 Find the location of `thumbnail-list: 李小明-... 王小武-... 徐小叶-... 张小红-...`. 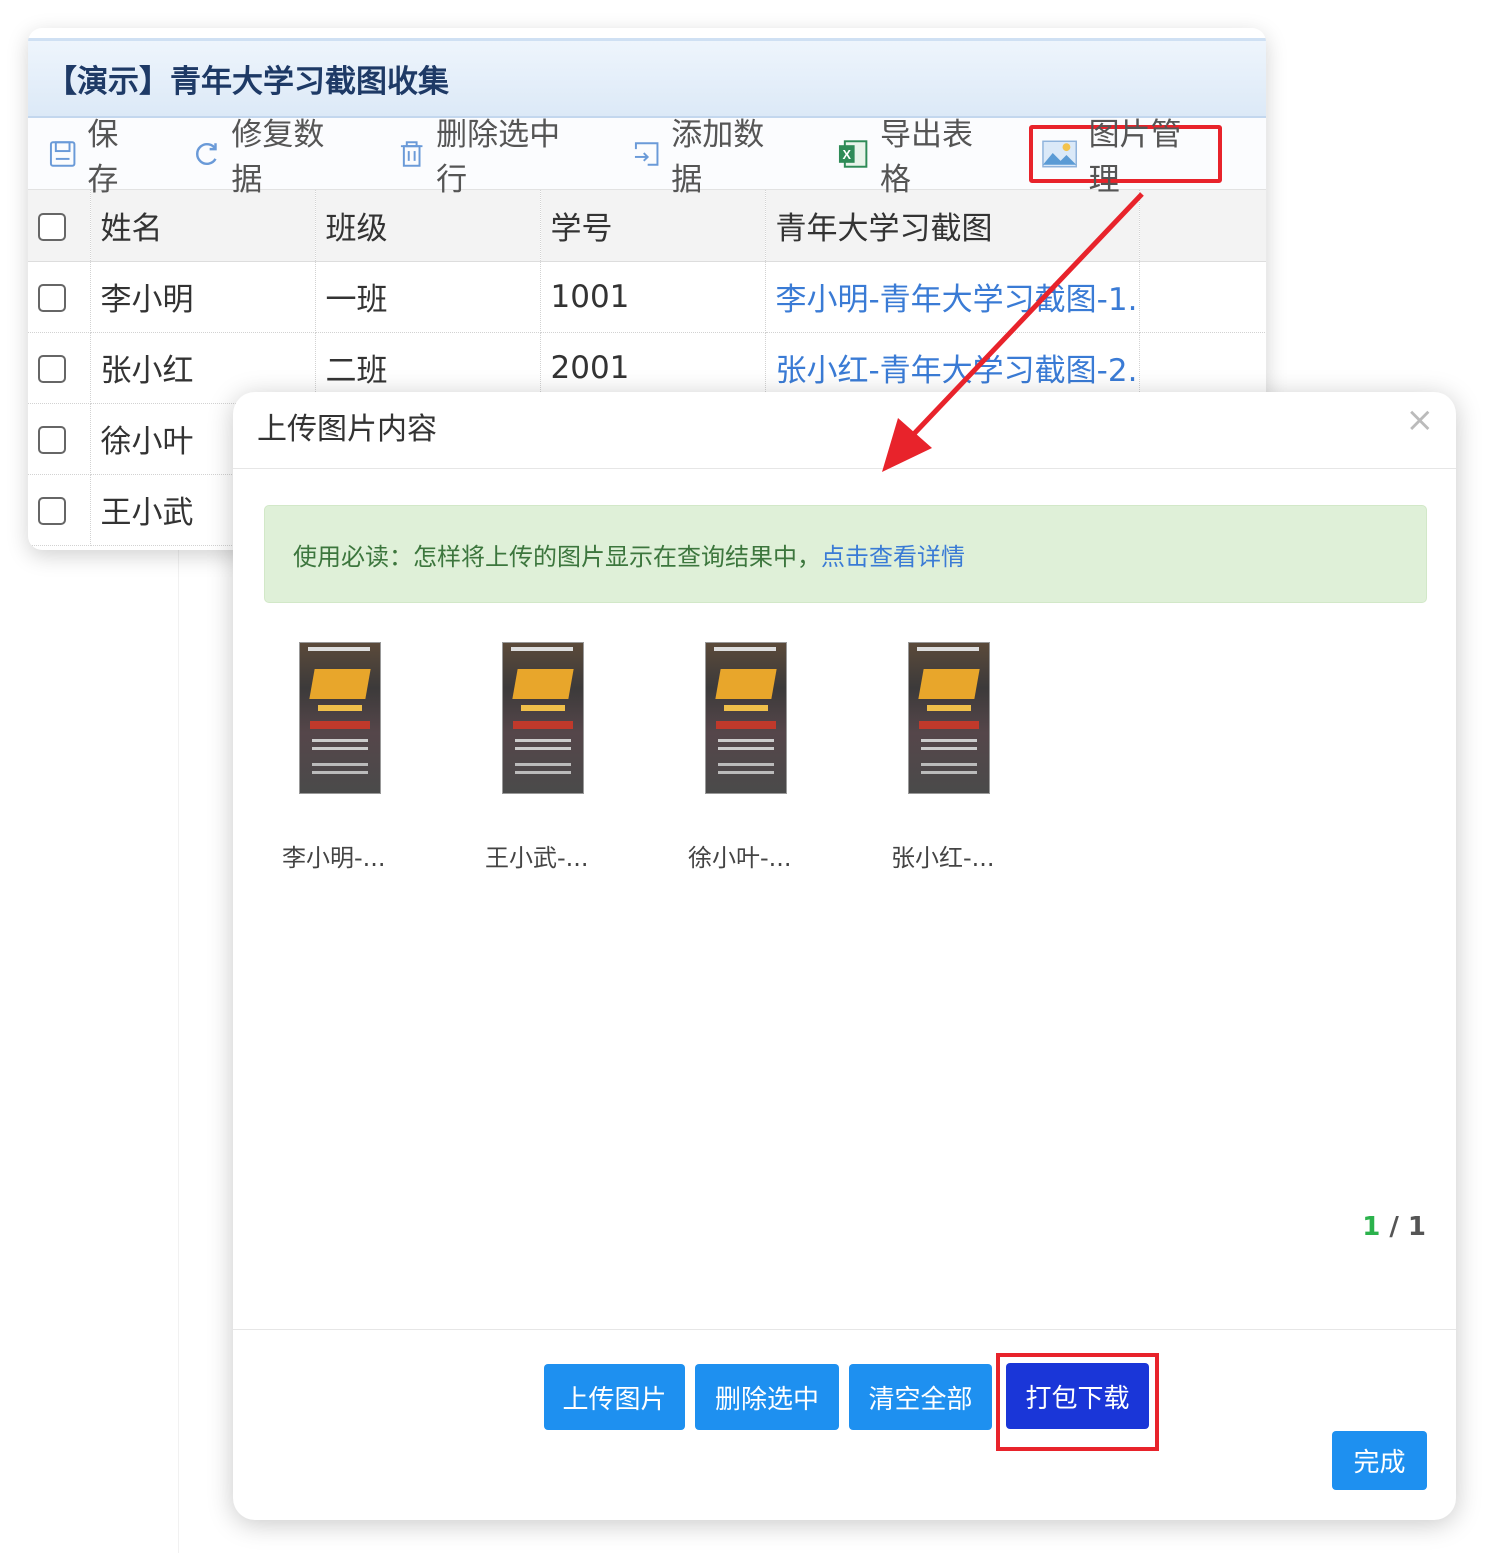

thumbnail-list: 李小明-... 王小武-... 徐小叶-... 张小红-... is located at coordinates (683, 757).